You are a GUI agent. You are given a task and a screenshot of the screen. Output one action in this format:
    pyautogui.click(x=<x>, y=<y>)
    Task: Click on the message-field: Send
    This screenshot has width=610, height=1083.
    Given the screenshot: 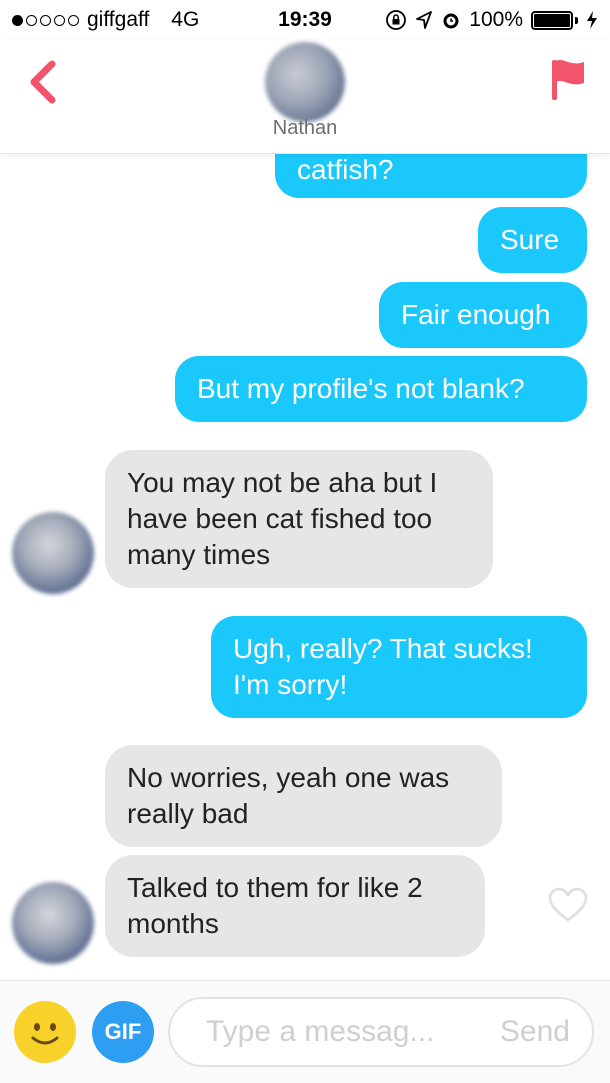 What is the action you would take?
    pyautogui.click(x=381, y=1032)
    